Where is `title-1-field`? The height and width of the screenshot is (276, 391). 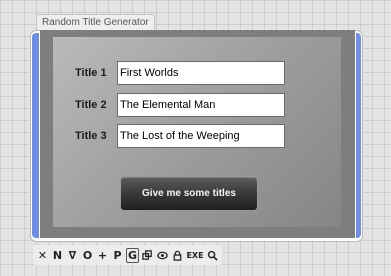
title-1-field is located at coordinates (201, 73).